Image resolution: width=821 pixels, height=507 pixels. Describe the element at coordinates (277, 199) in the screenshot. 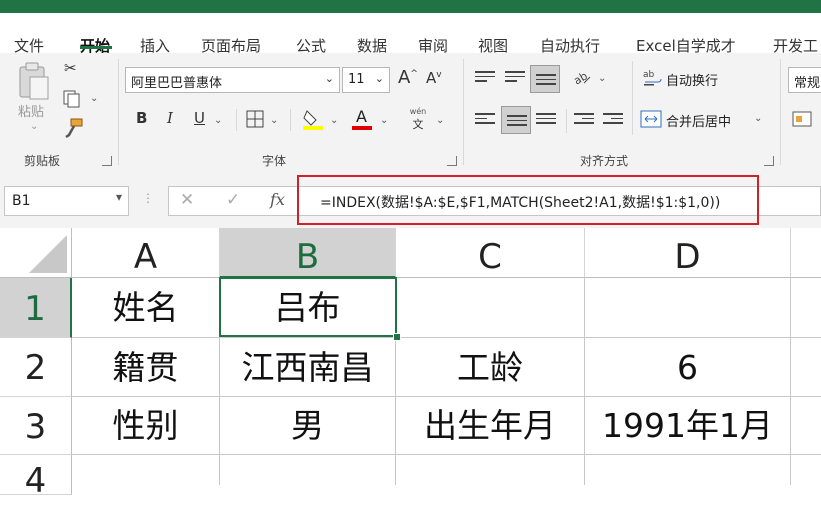

I see `insert-function-icon: fx` at that location.